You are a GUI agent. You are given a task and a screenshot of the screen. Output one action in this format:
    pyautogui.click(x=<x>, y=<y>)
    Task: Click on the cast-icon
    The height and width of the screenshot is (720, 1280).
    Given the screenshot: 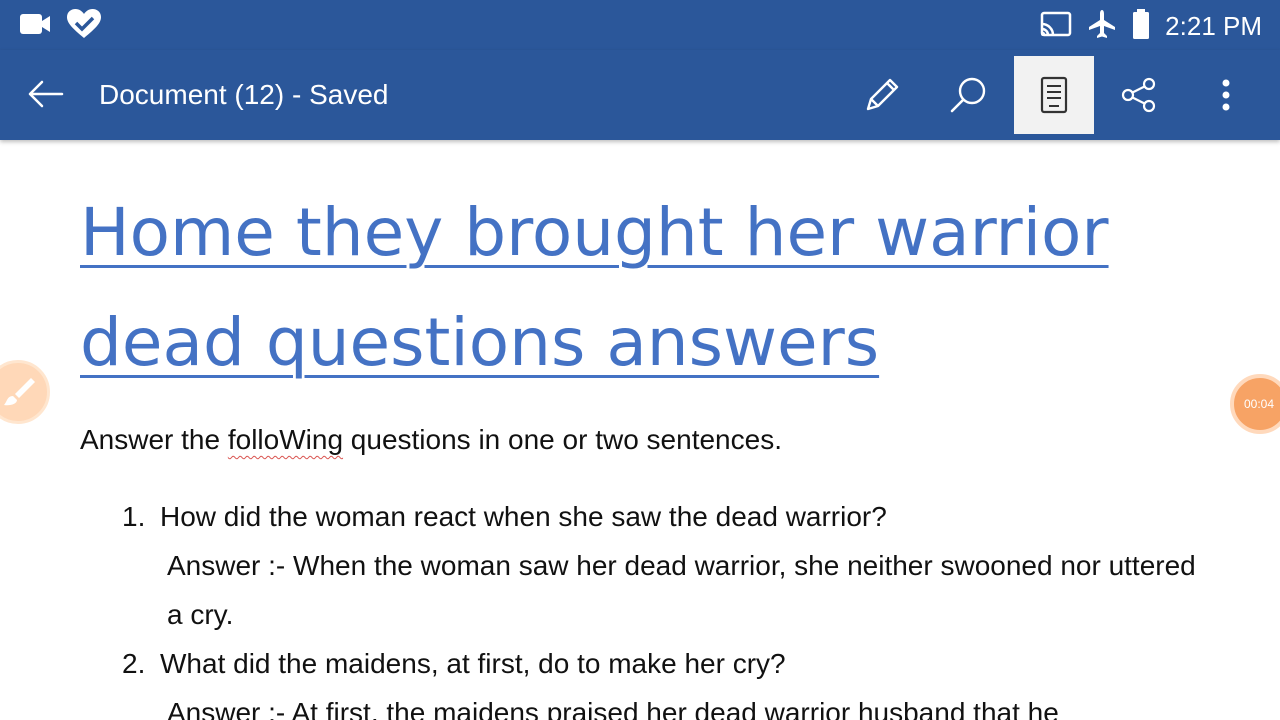 What is the action you would take?
    pyautogui.click(x=1056, y=26)
    